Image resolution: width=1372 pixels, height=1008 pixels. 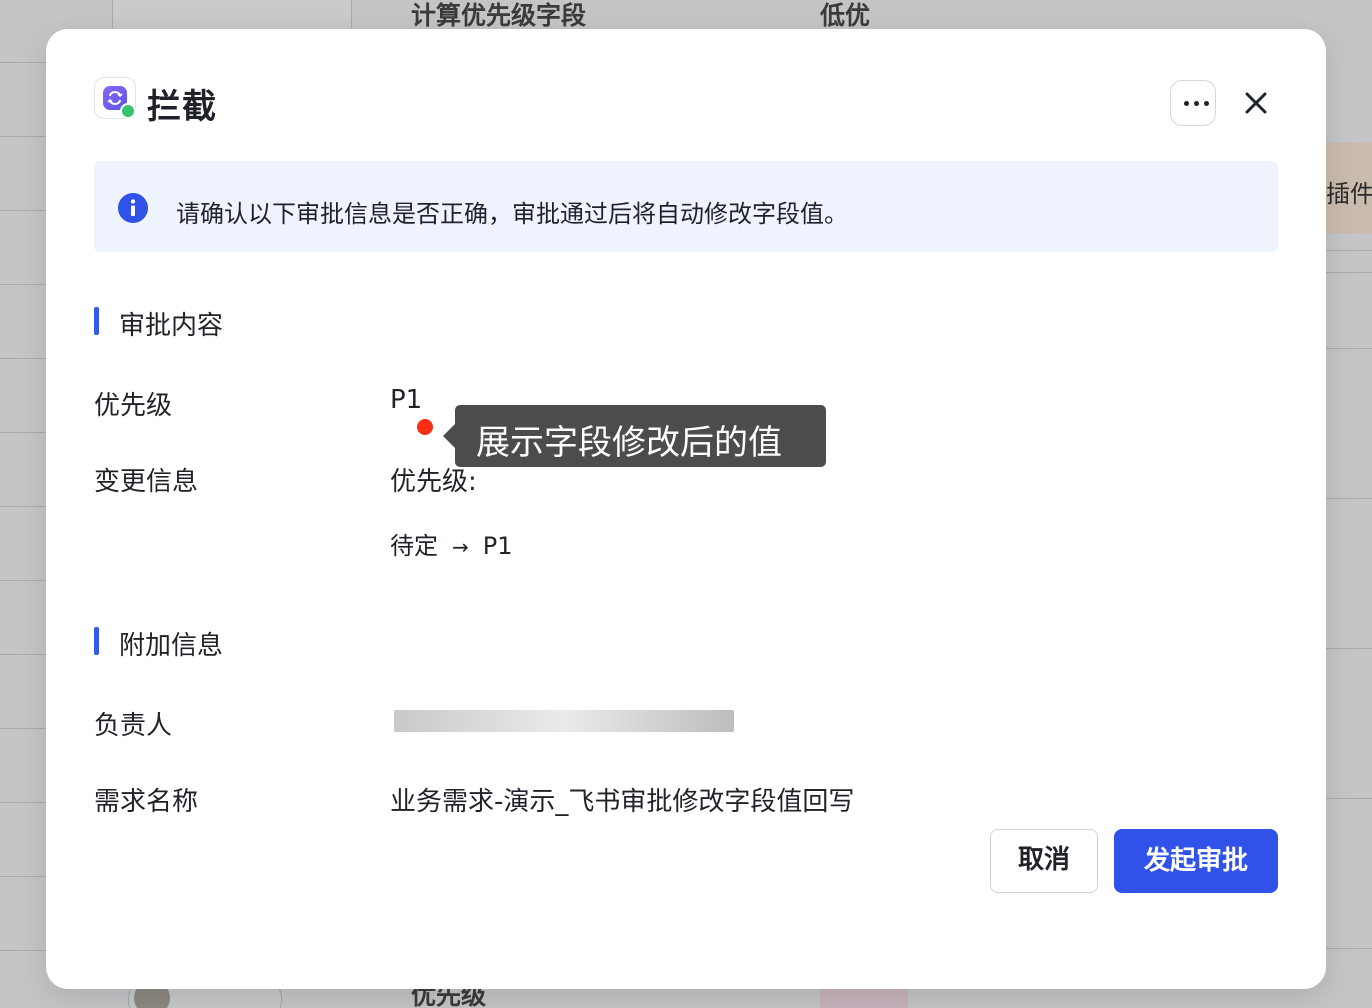 What do you see at coordinates (133, 208) in the screenshot?
I see `info-icon` at bounding box center [133, 208].